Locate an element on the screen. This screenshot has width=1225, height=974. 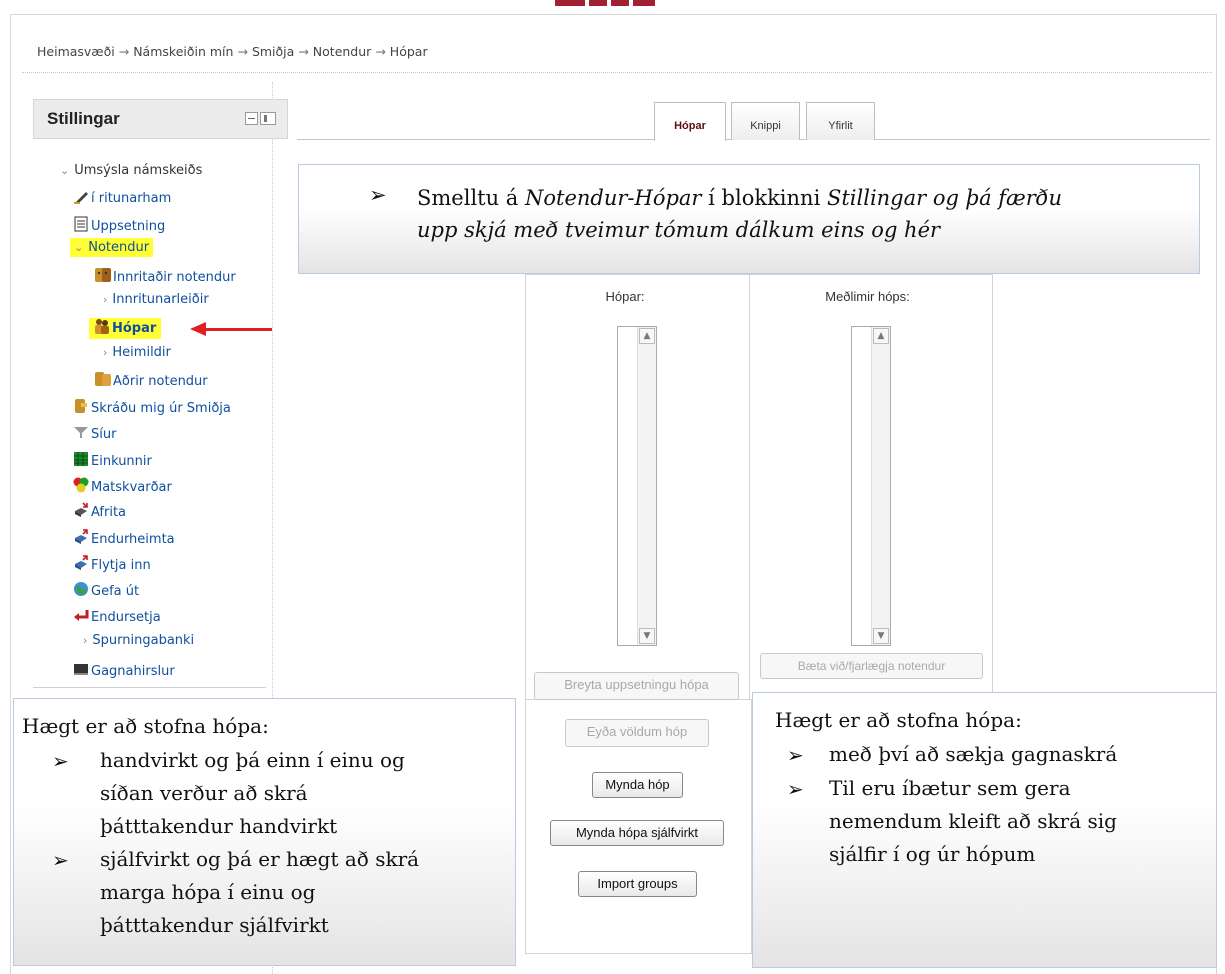
add-remove-users-button: Bæta við/fjarlægja notendur is located at coordinates (871, 666).